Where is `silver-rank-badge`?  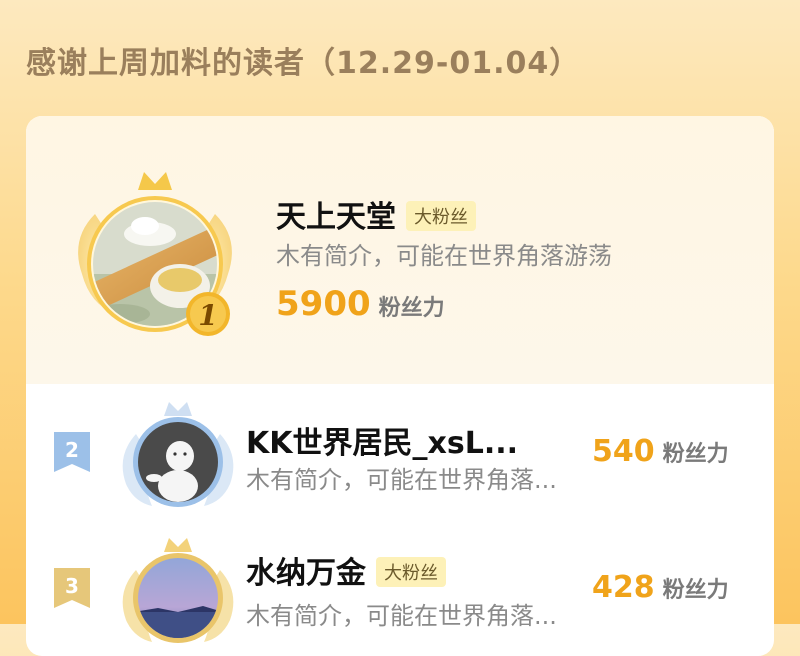 silver-rank-badge is located at coordinates (178, 454).